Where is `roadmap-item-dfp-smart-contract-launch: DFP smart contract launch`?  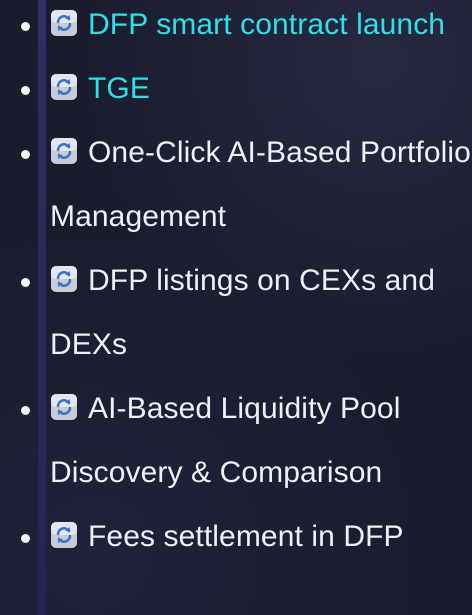
roadmap-item-dfp-smart-contract-launch: DFP smart contract launch is located at coordinates (236, 28).